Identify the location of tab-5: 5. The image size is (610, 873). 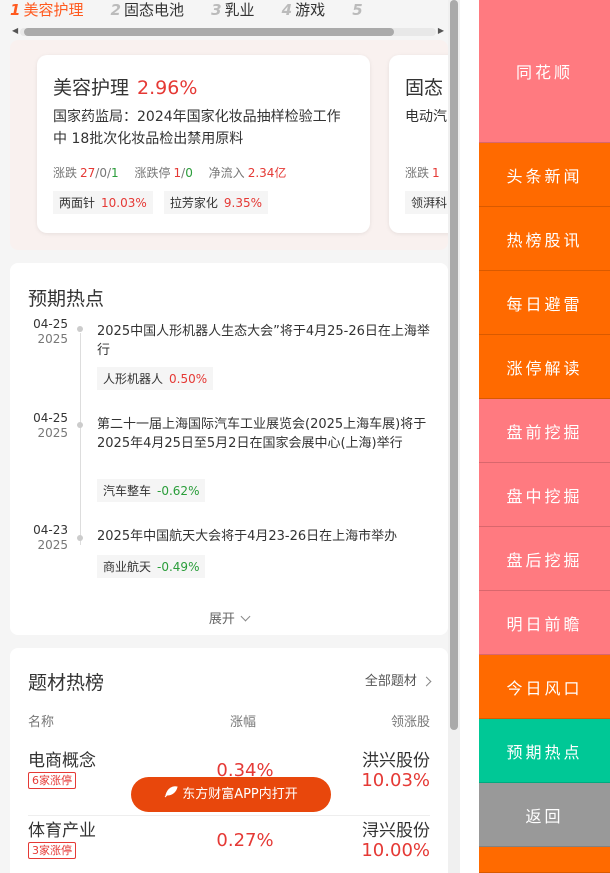
(358, 10).